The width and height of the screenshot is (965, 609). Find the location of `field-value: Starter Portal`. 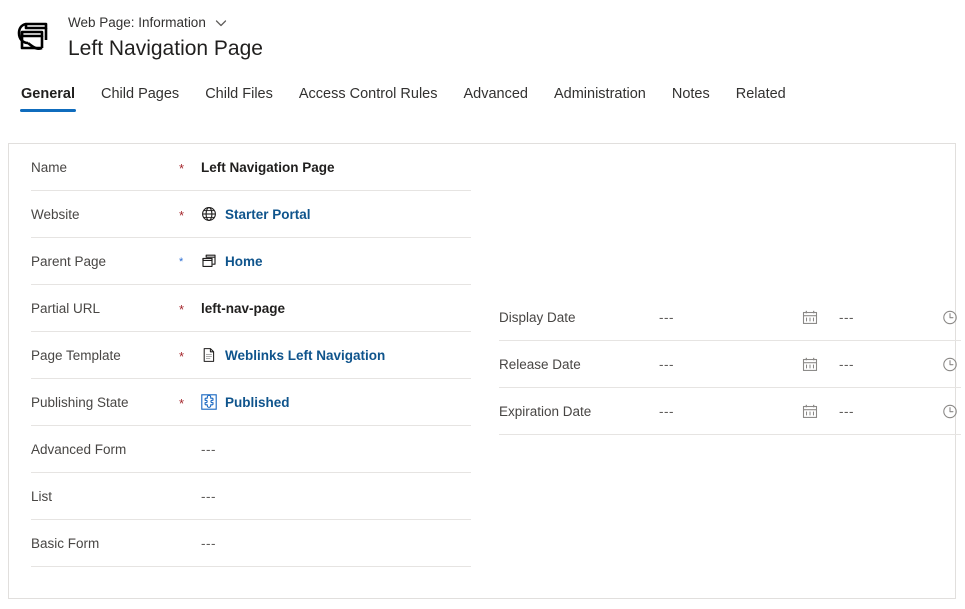

field-value: Starter Portal is located at coordinates (256, 214).